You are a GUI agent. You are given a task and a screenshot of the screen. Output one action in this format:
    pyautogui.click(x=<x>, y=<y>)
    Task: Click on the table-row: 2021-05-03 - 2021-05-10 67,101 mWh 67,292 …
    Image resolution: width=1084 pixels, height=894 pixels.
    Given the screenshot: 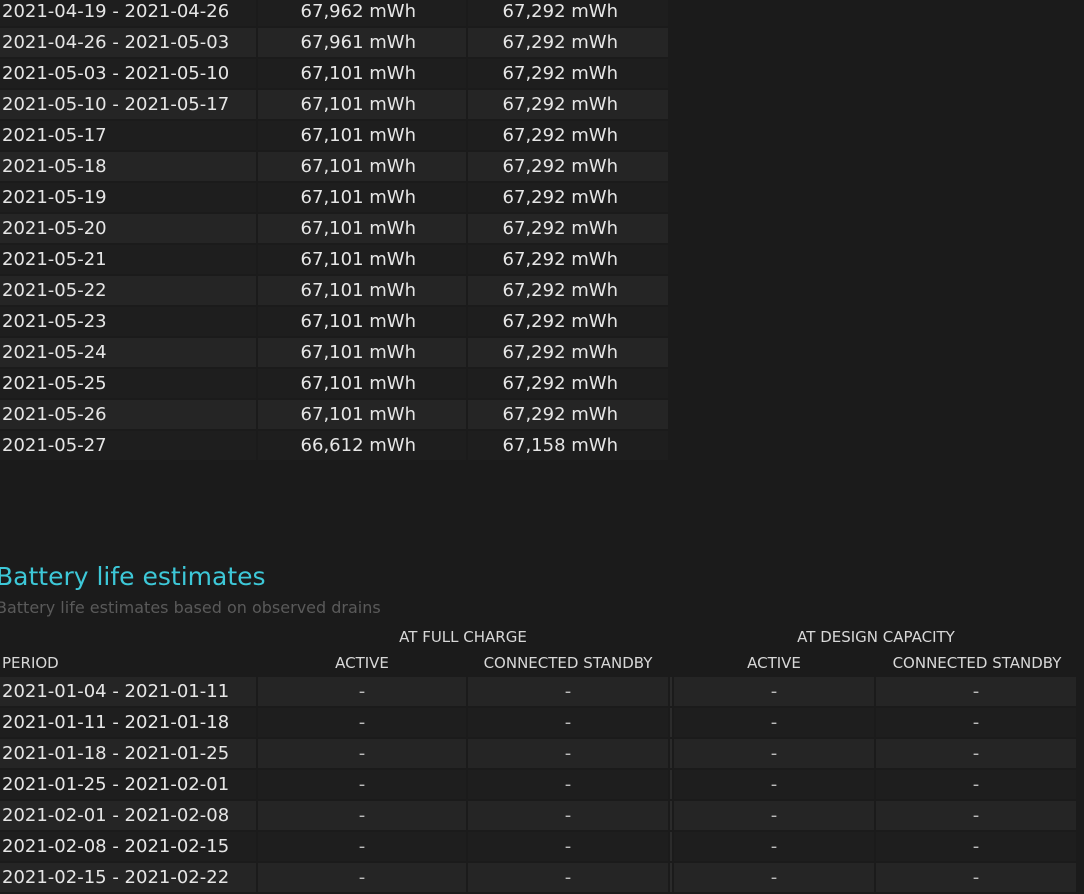 What is the action you would take?
    pyautogui.click(x=334, y=73)
    